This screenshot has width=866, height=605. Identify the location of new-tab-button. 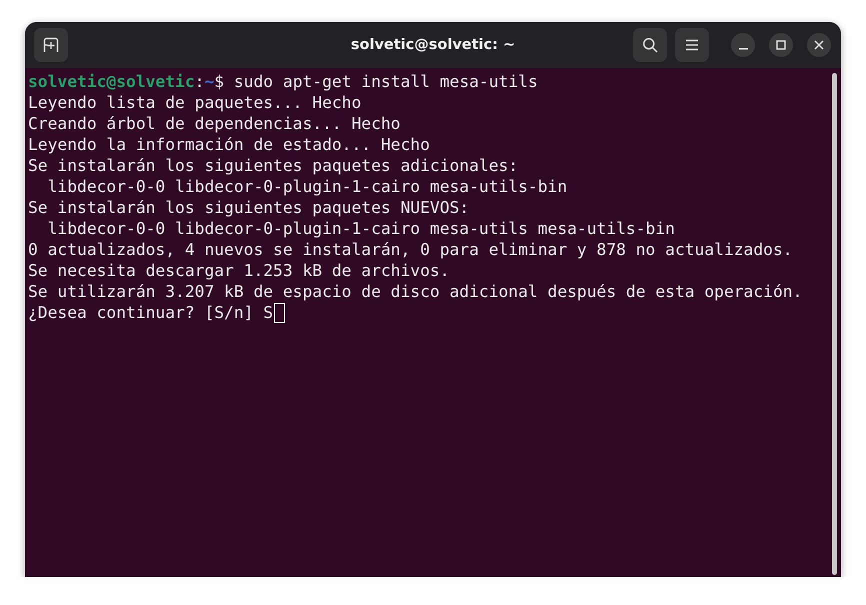
(51, 45).